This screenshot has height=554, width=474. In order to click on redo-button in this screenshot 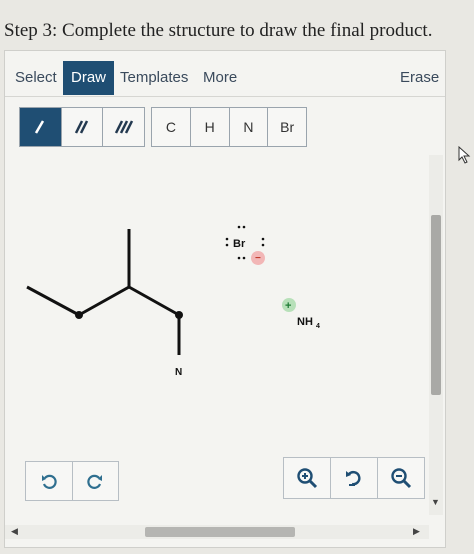, I will do `click(96, 481)`.